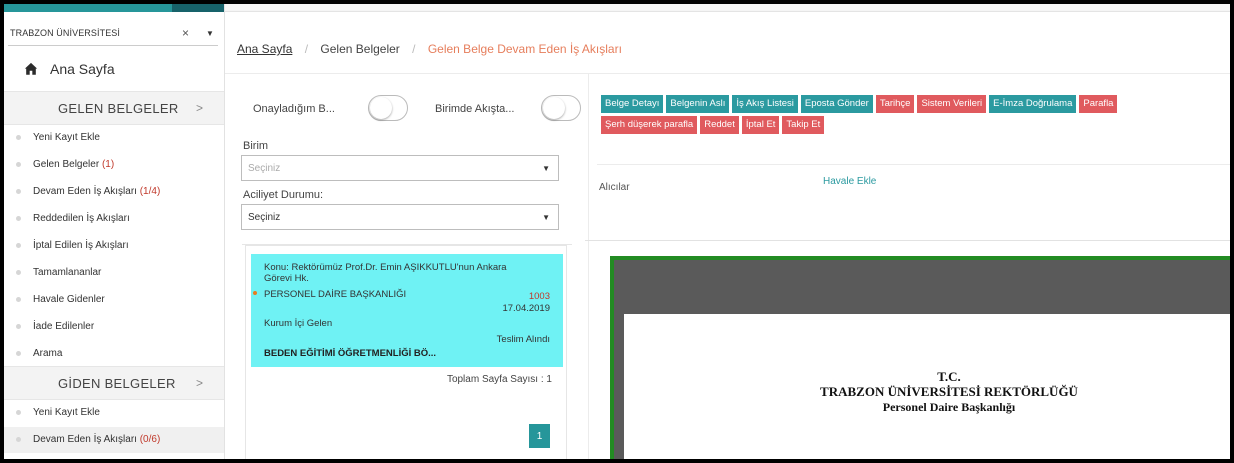 The image size is (1234, 463). I want to click on section-header-giden-belgeler: GİDEN BELGELER >, so click(114, 383).